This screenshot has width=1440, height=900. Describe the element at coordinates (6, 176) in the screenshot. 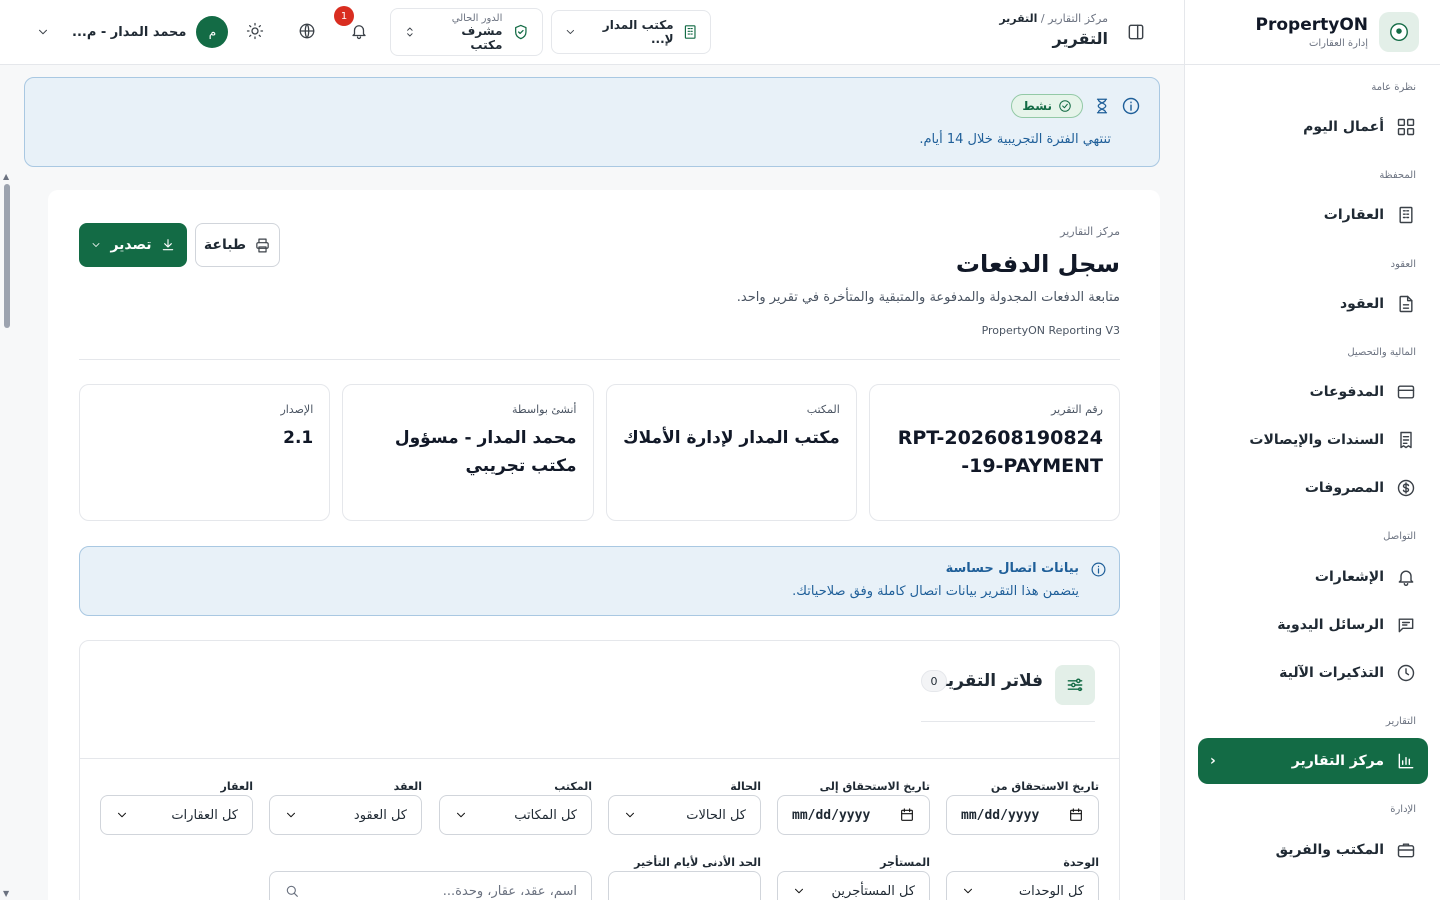

I see `scroll-up-arrow: ▲` at that location.